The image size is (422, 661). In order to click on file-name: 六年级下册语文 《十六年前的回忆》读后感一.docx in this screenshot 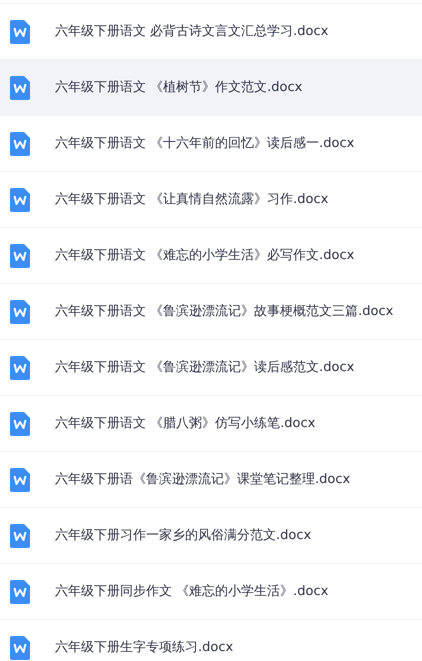, I will do `click(204, 143)`.